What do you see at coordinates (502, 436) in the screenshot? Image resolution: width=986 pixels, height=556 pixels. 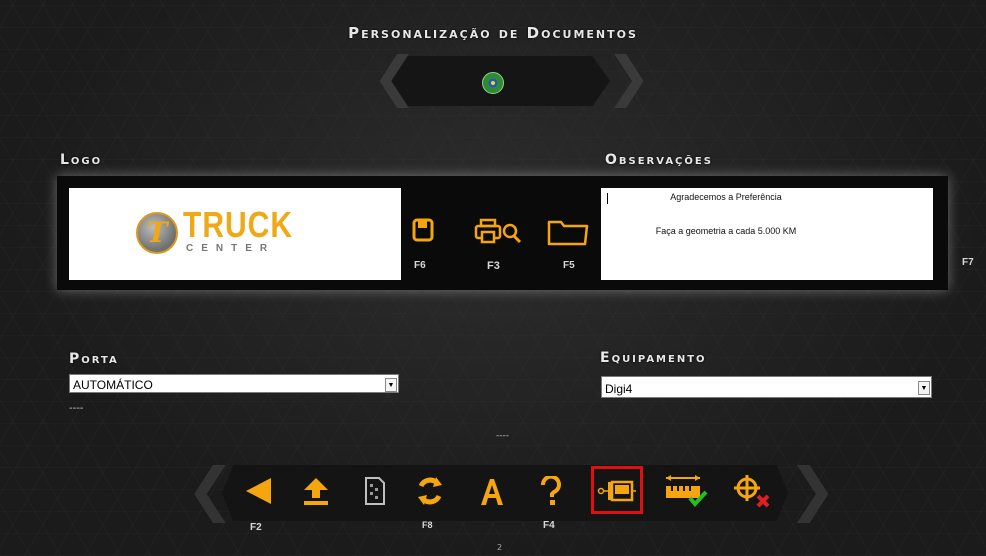 I see `center-status-text: ----` at bounding box center [502, 436].